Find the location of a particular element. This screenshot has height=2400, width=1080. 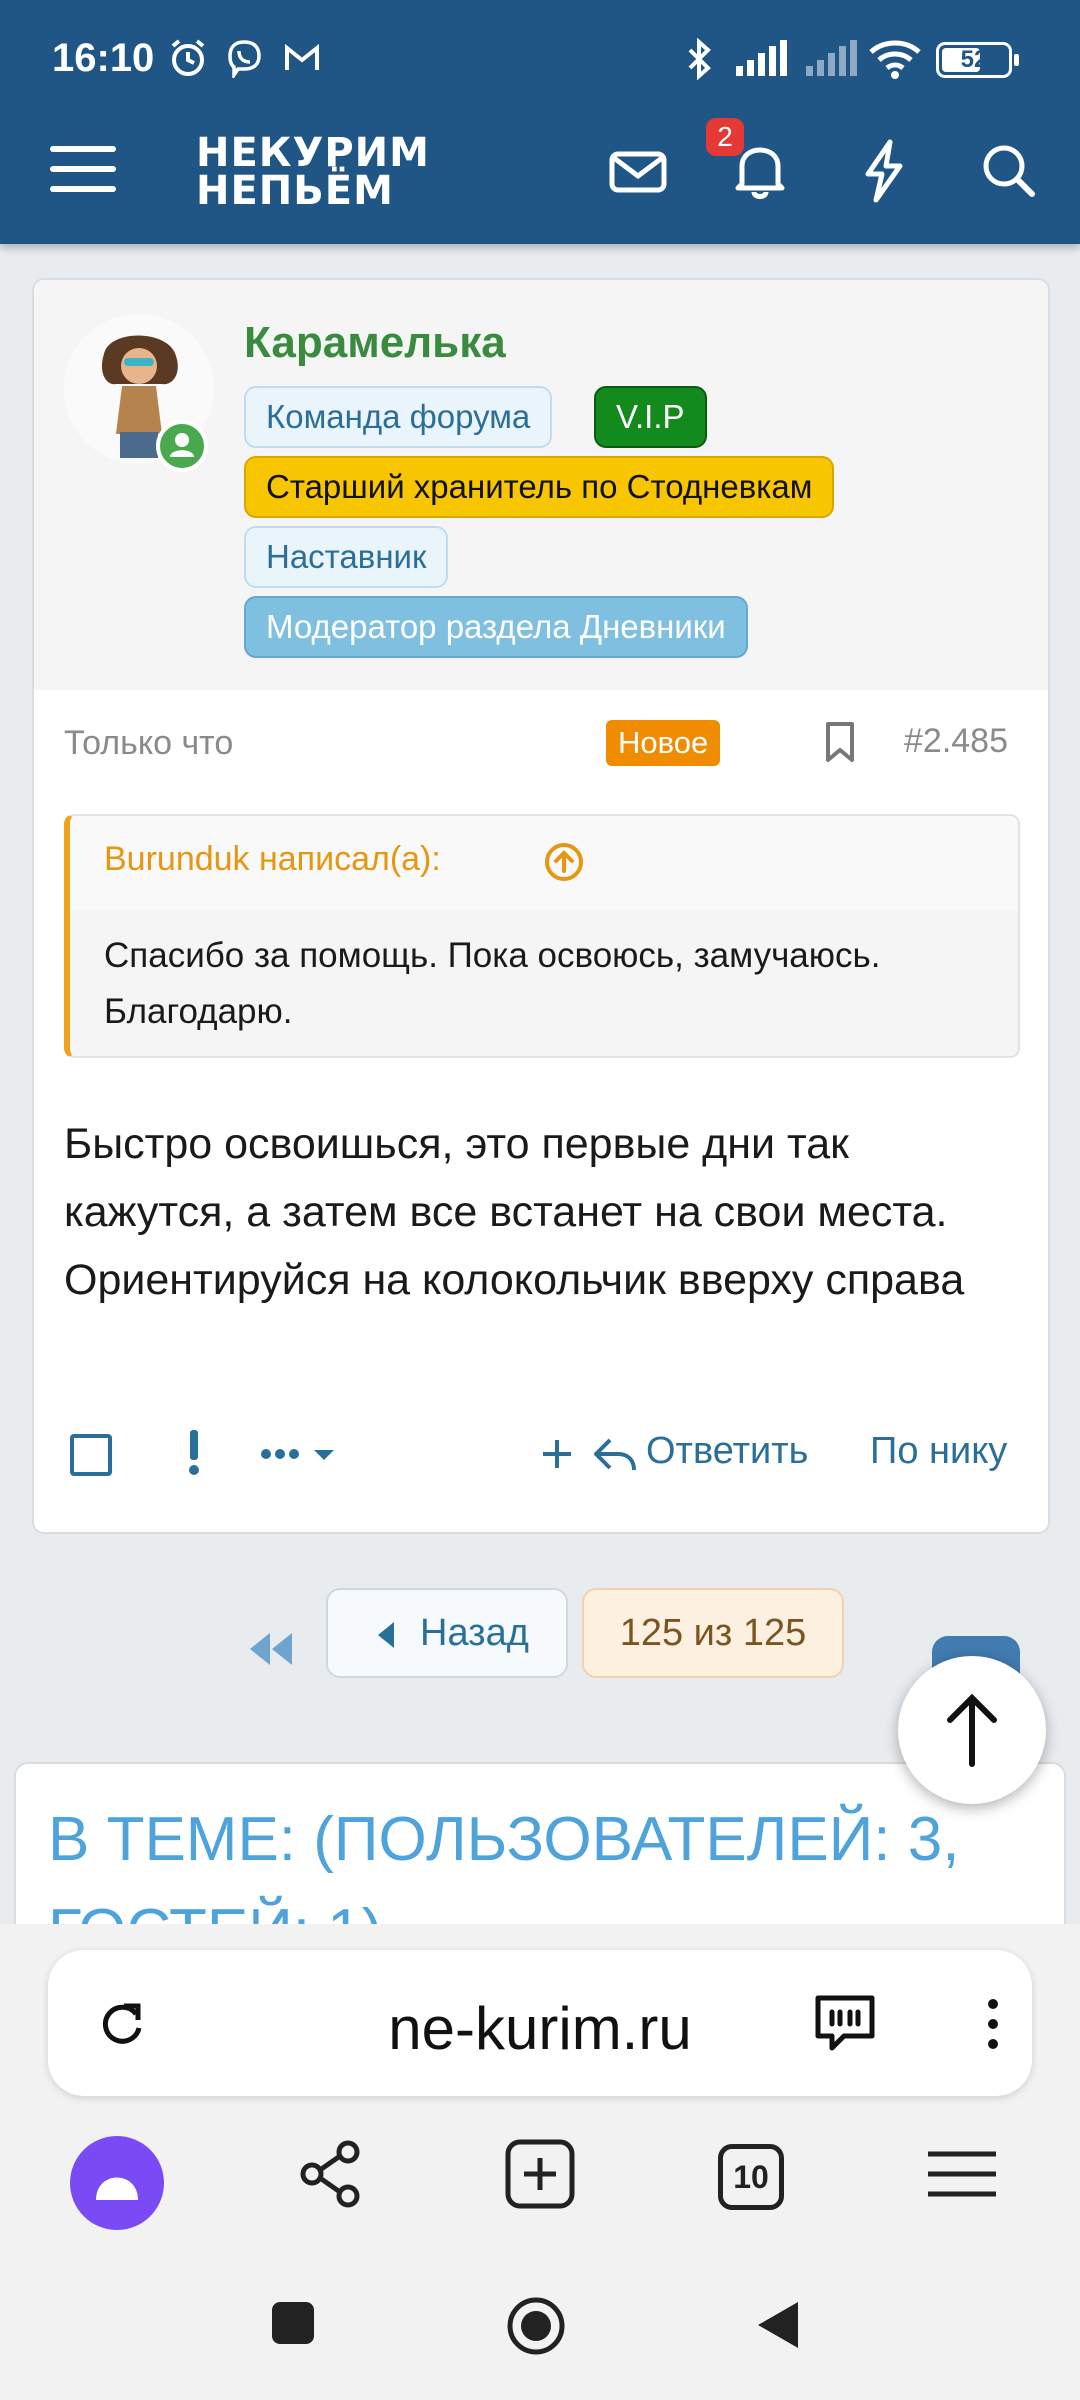

tabs-counter-button: 10 is located at coordinates (751, 2177).